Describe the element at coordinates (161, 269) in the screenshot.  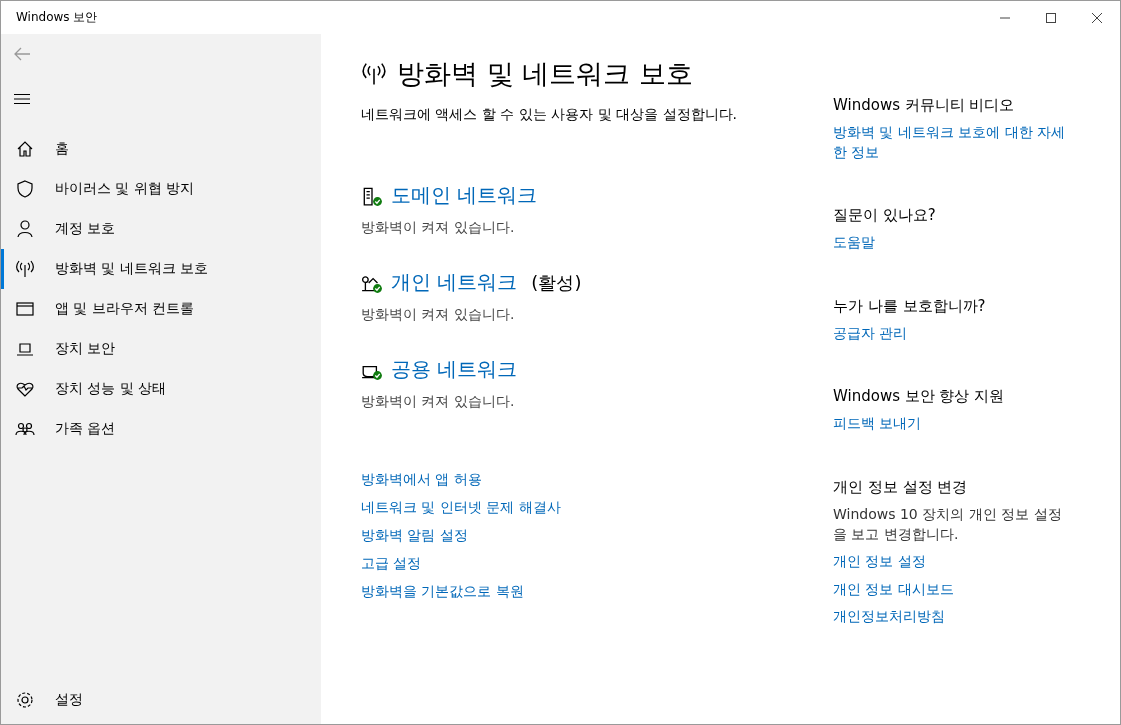
I see `nav-item: 방화벽 및 네트워크 보호` at that location.